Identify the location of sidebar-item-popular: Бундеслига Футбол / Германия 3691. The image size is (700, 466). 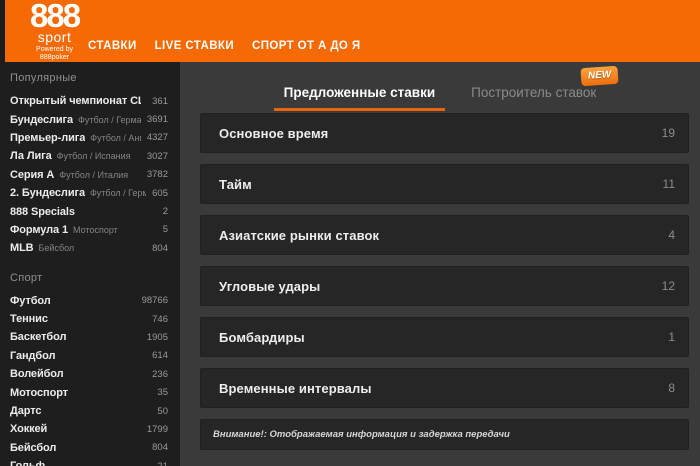
(90, 119).